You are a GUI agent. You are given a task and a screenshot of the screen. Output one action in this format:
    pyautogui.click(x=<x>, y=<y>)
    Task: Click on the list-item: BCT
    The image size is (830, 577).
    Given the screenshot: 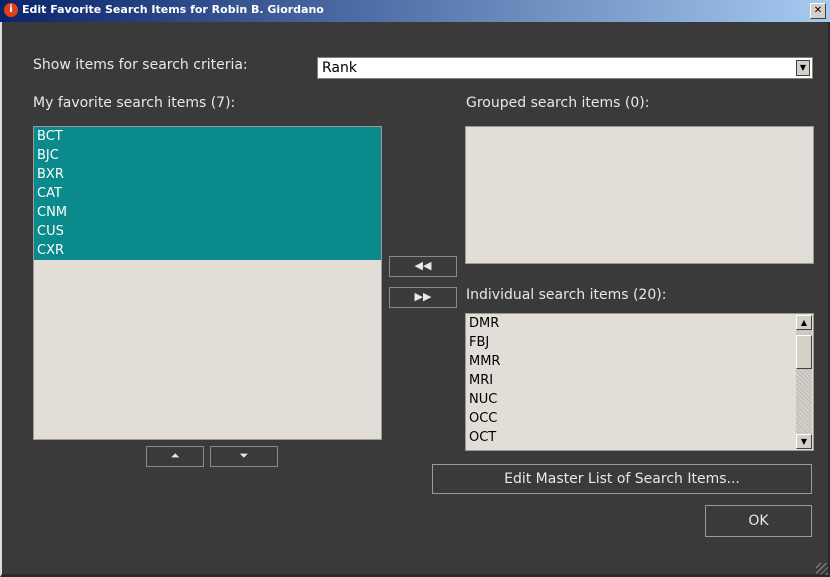 What is the action you would take?
    pyautogui.click(x=207, y=136)
    